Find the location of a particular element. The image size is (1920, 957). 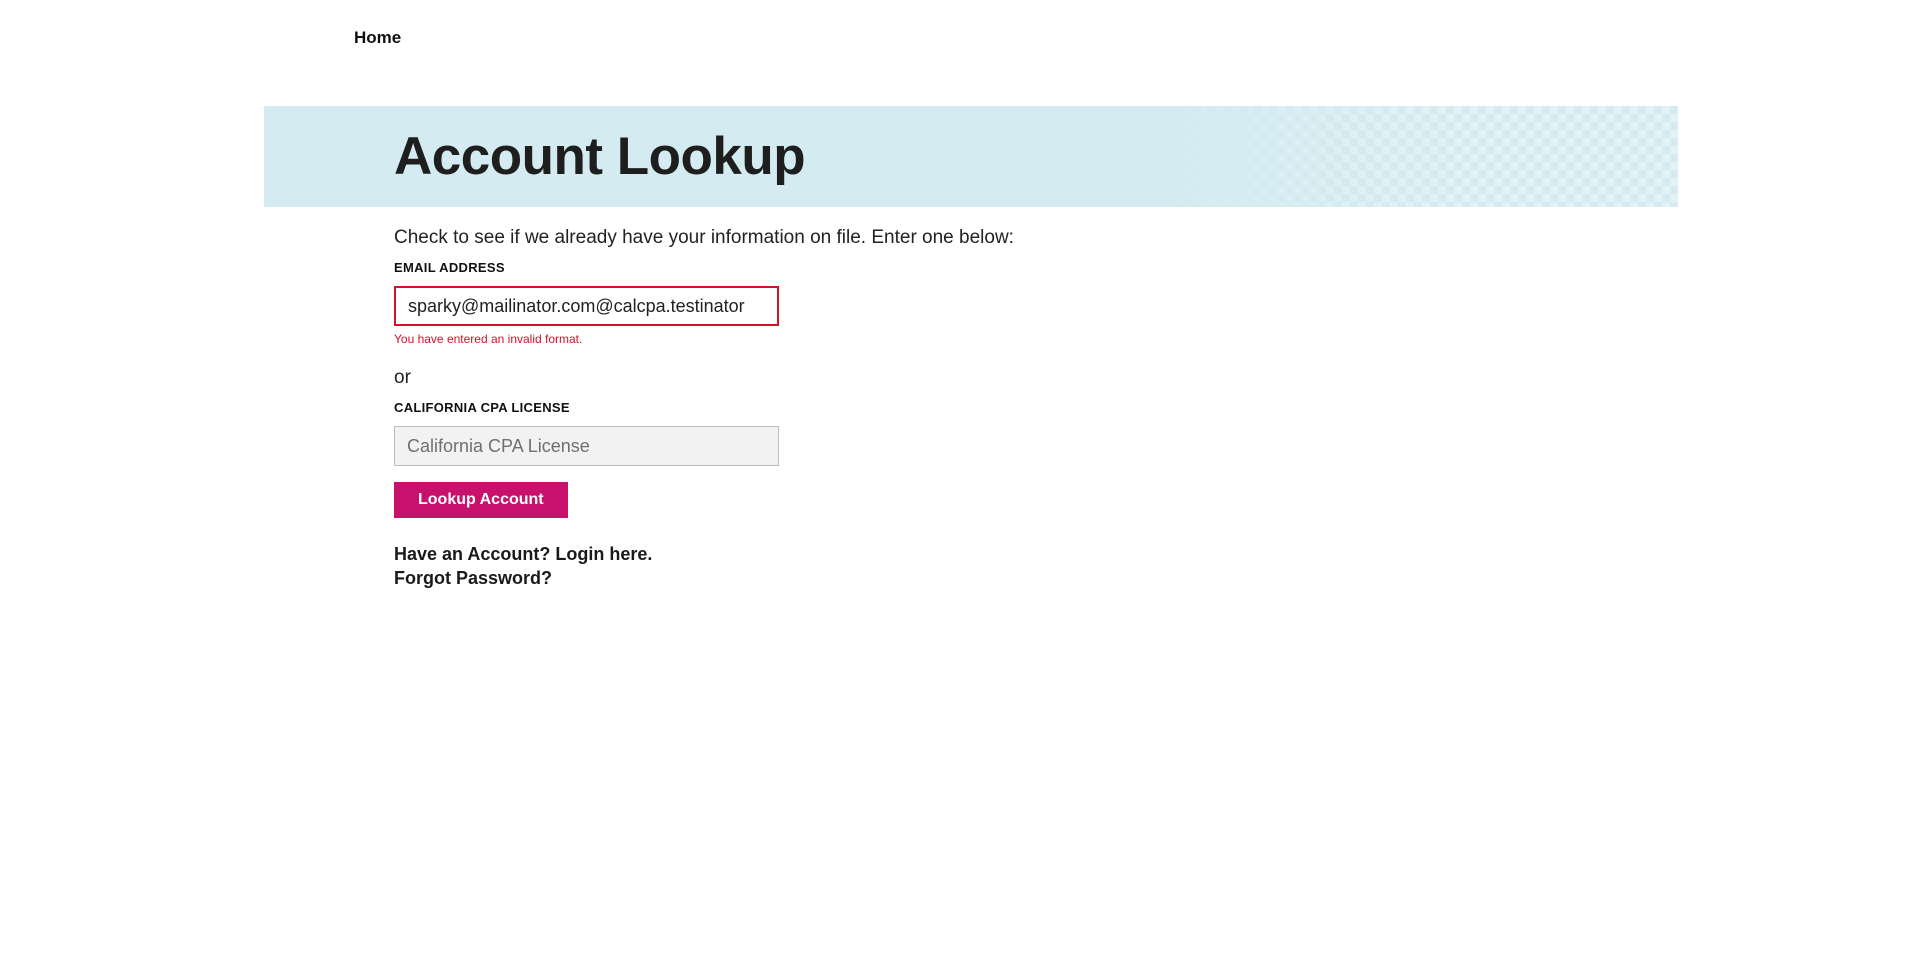

page-title: Account Lookup is located at coordinates (600, 156).